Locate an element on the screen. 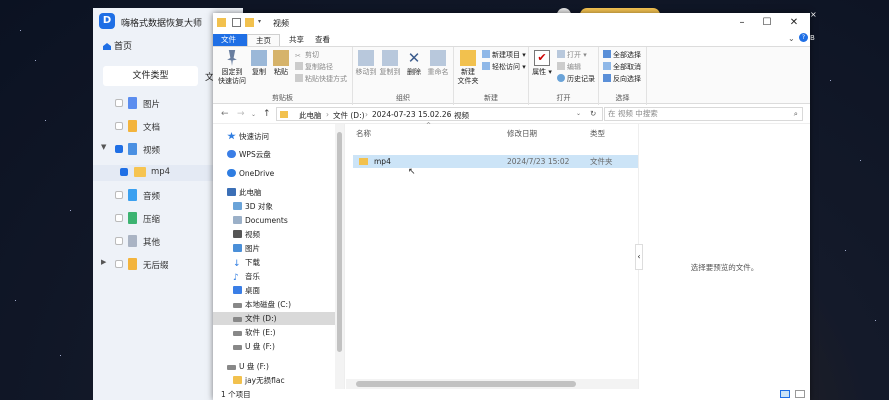 This screenshot has width=889, height=400. tiles-view-icon is located at coordinates (800, 394).